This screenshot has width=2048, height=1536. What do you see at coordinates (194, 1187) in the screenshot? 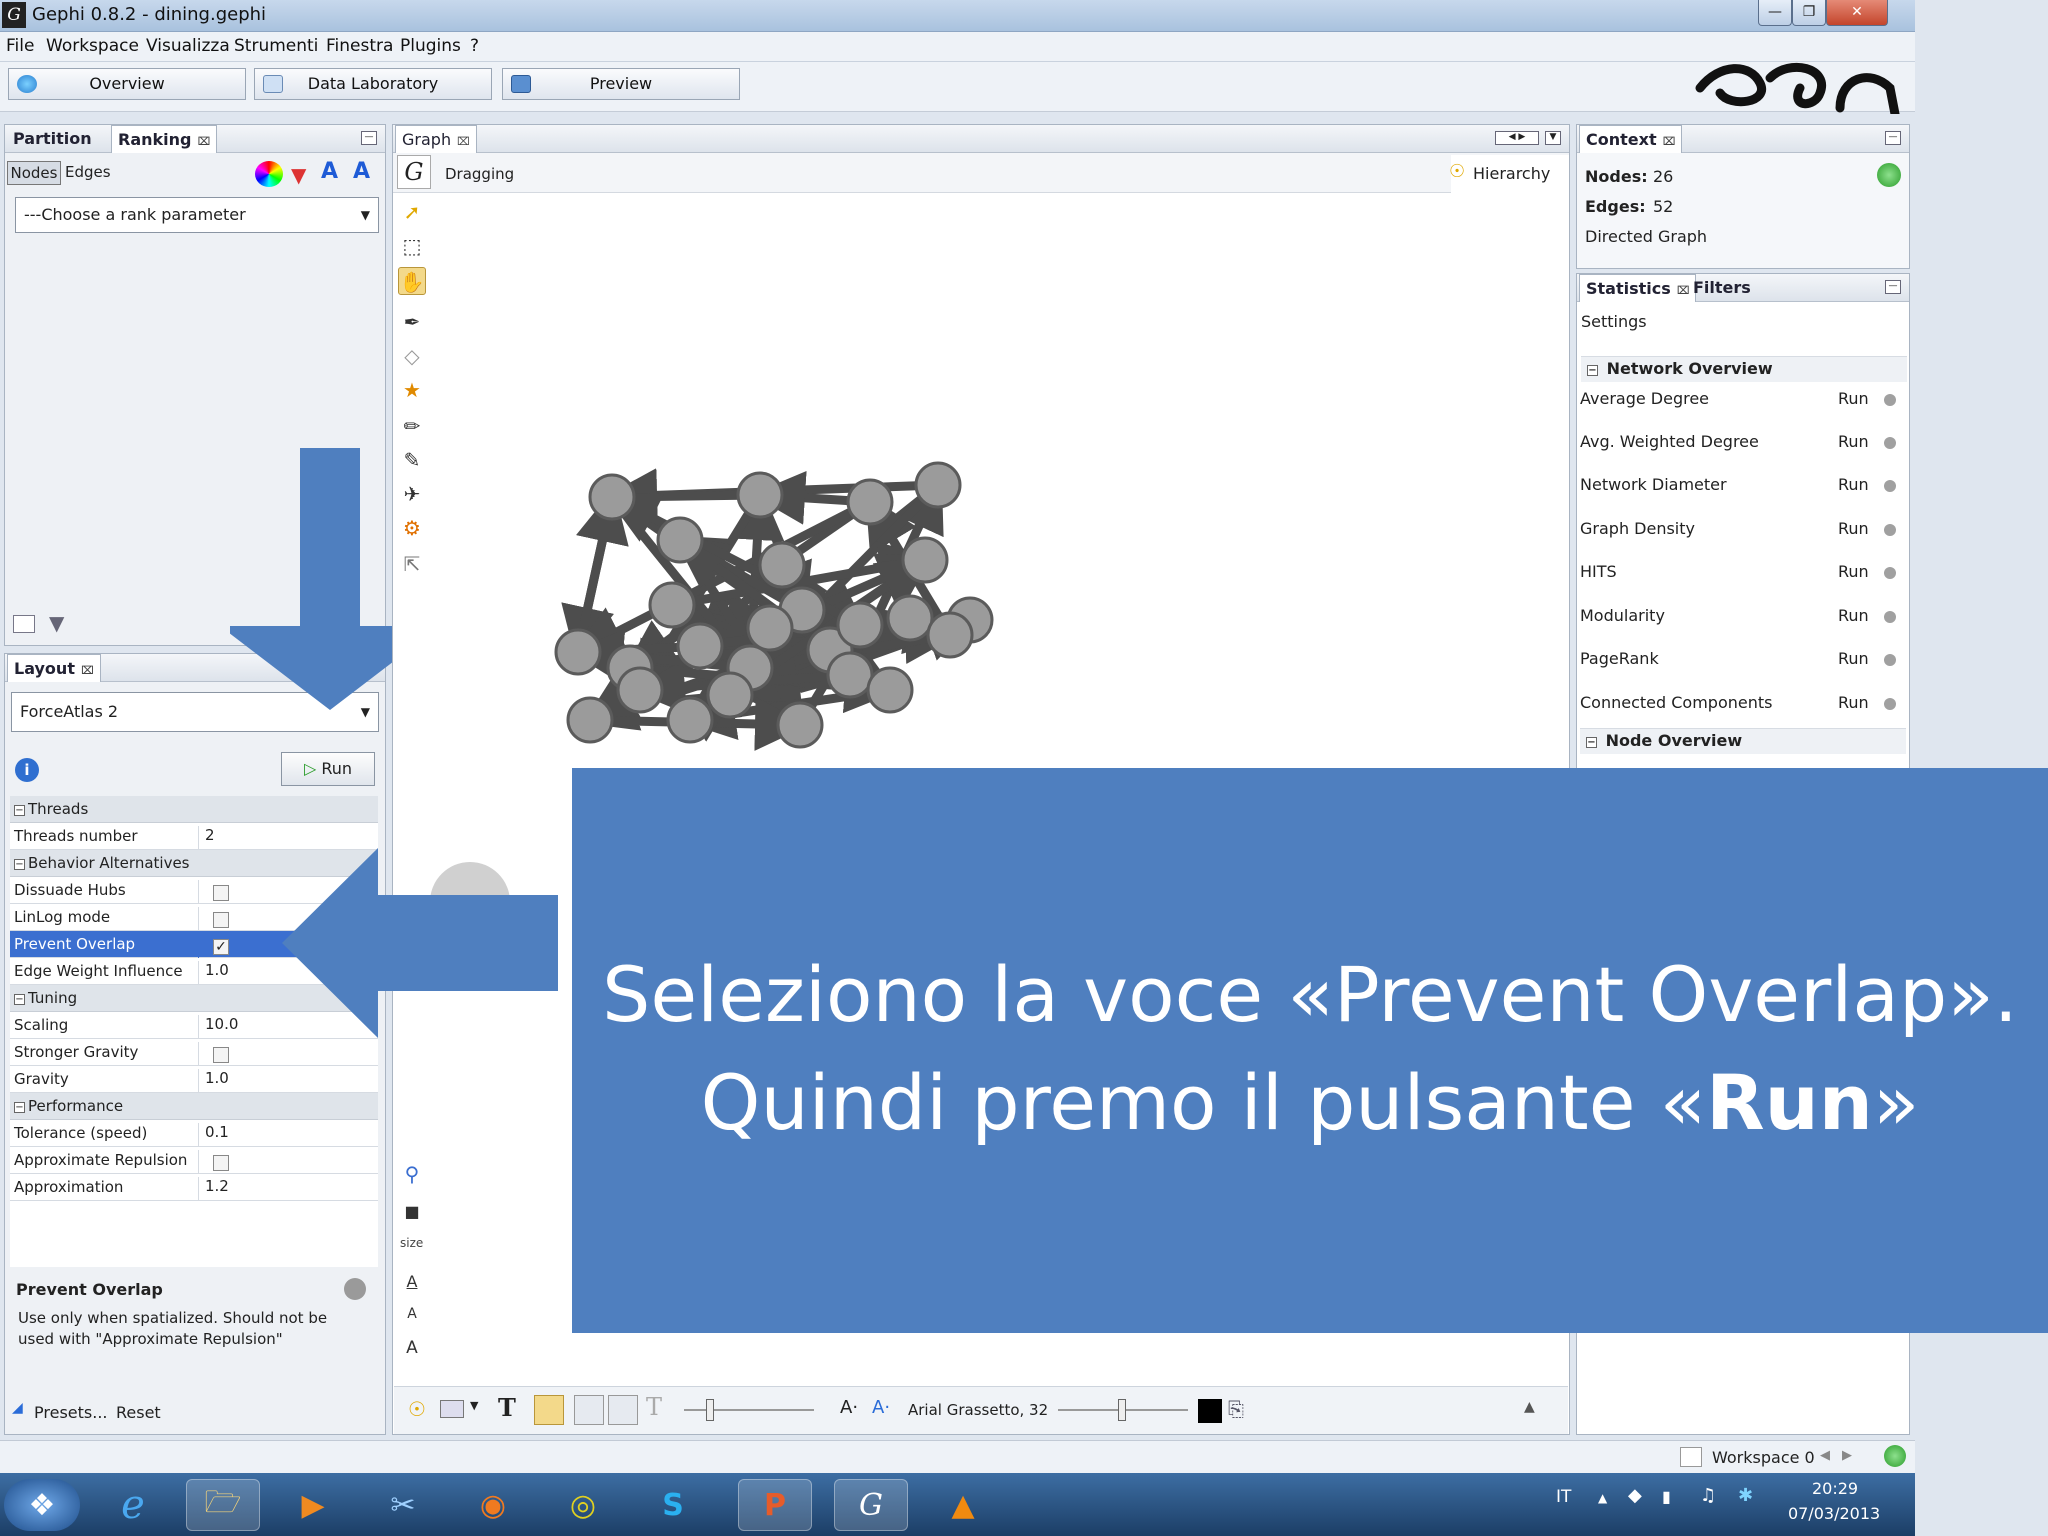
I see `approximation-row: Approximation 1.2` at bounding box center [194, 1187].